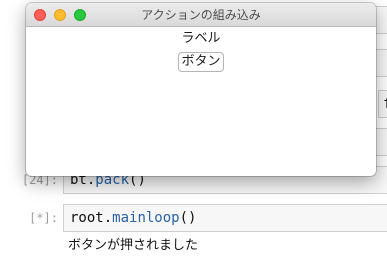  Describe the element at coordinates (382, 104) in the screenshot. I see `code-cell: f` at that location.